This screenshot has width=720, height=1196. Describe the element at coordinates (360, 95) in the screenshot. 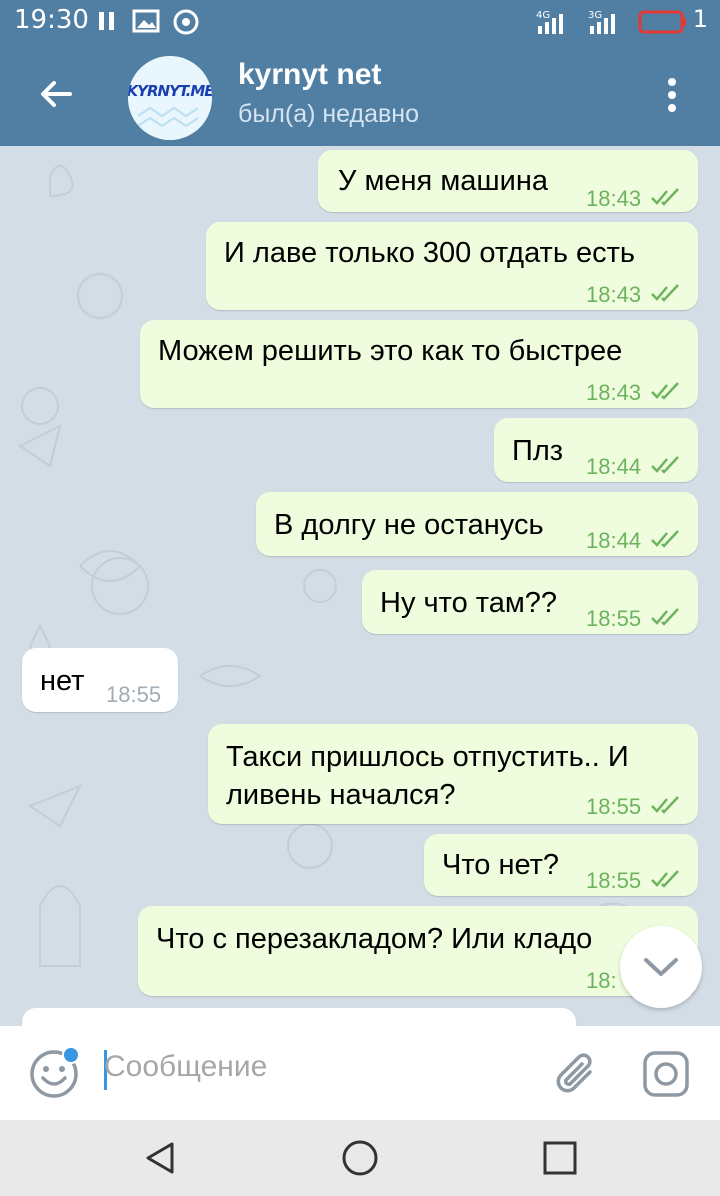

I see `chat-header: KYRNYT.ME kyrnyt net был(а) недавно` at that location.